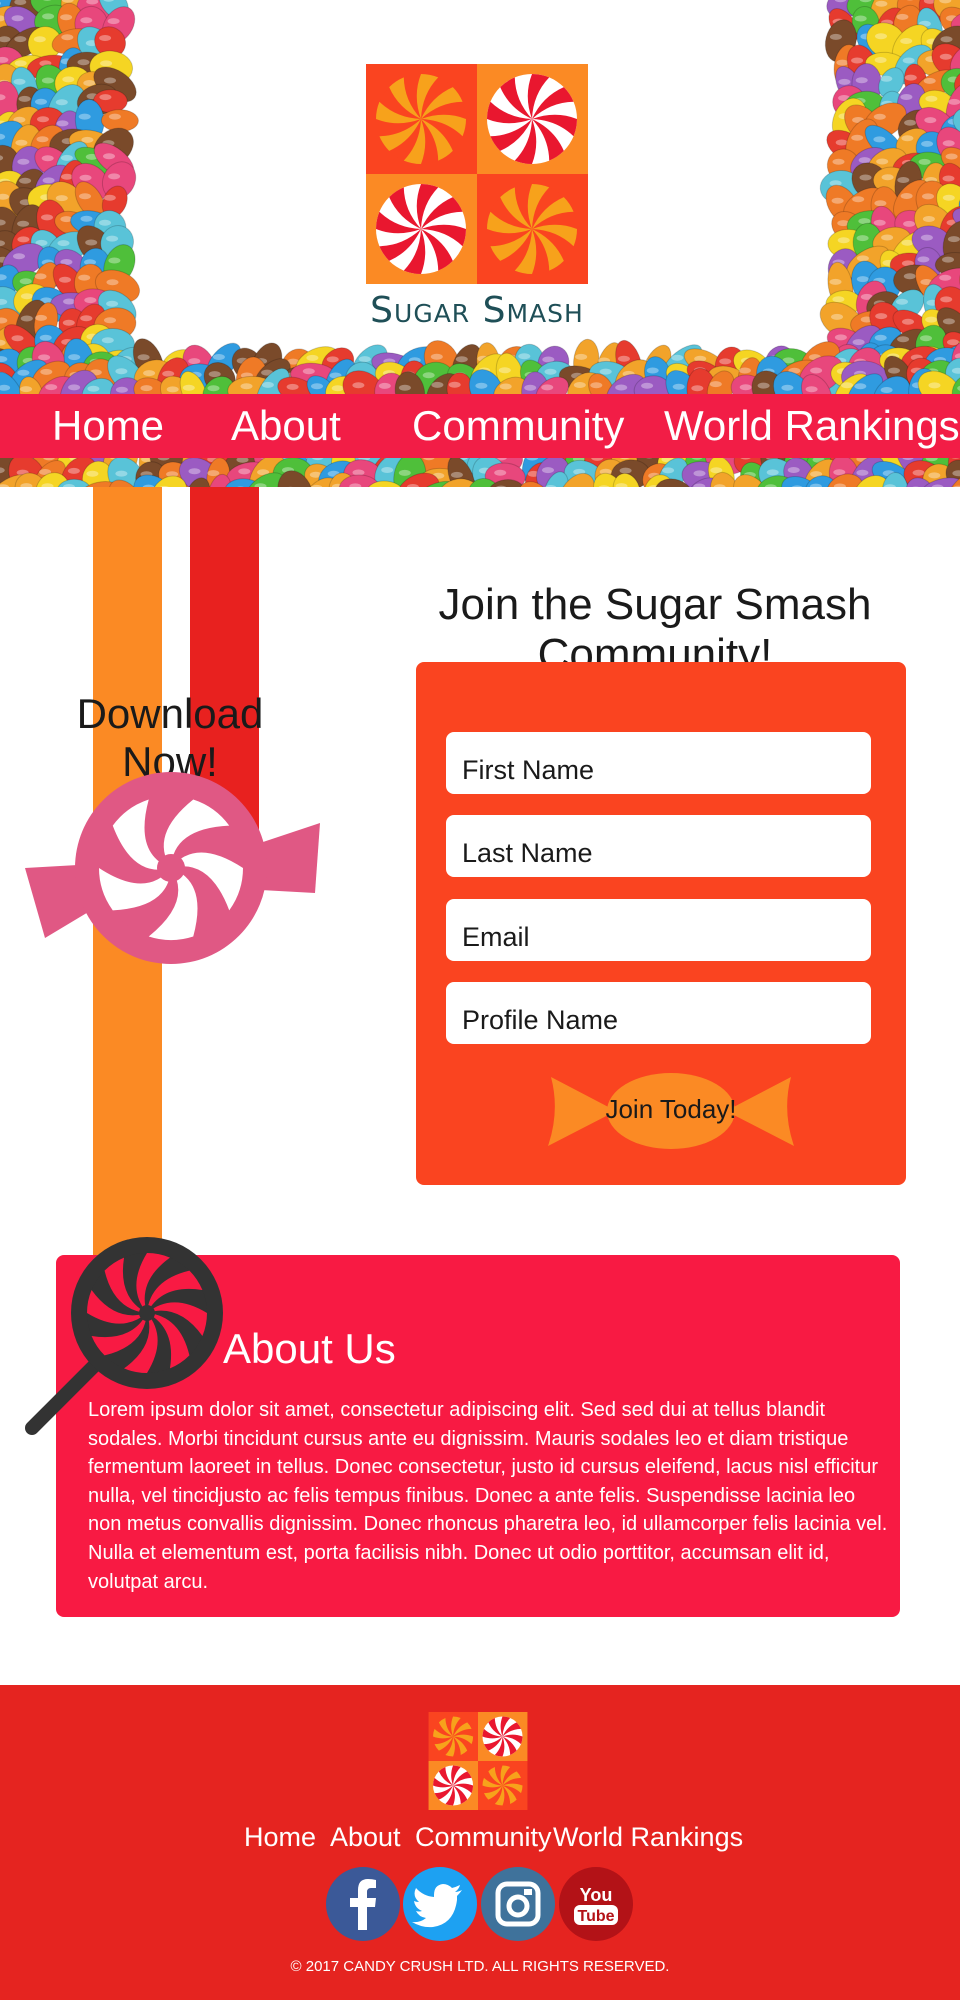 Image resolution: width=960 pixels, height=2000 pixels. Describe the element at coordinates (518, 426) in the screenshot. I see `nav-item-community: Community` at that location.